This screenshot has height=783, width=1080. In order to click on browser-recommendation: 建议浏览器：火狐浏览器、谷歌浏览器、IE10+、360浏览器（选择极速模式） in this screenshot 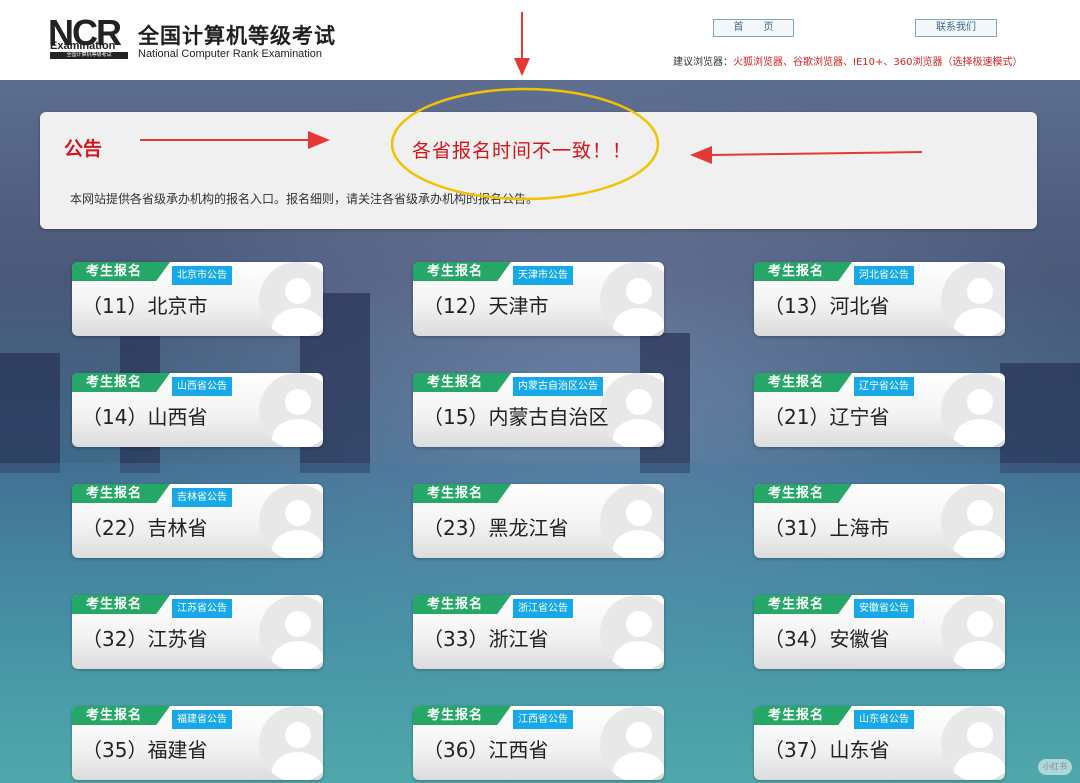, I will do `click(847, 60)`.